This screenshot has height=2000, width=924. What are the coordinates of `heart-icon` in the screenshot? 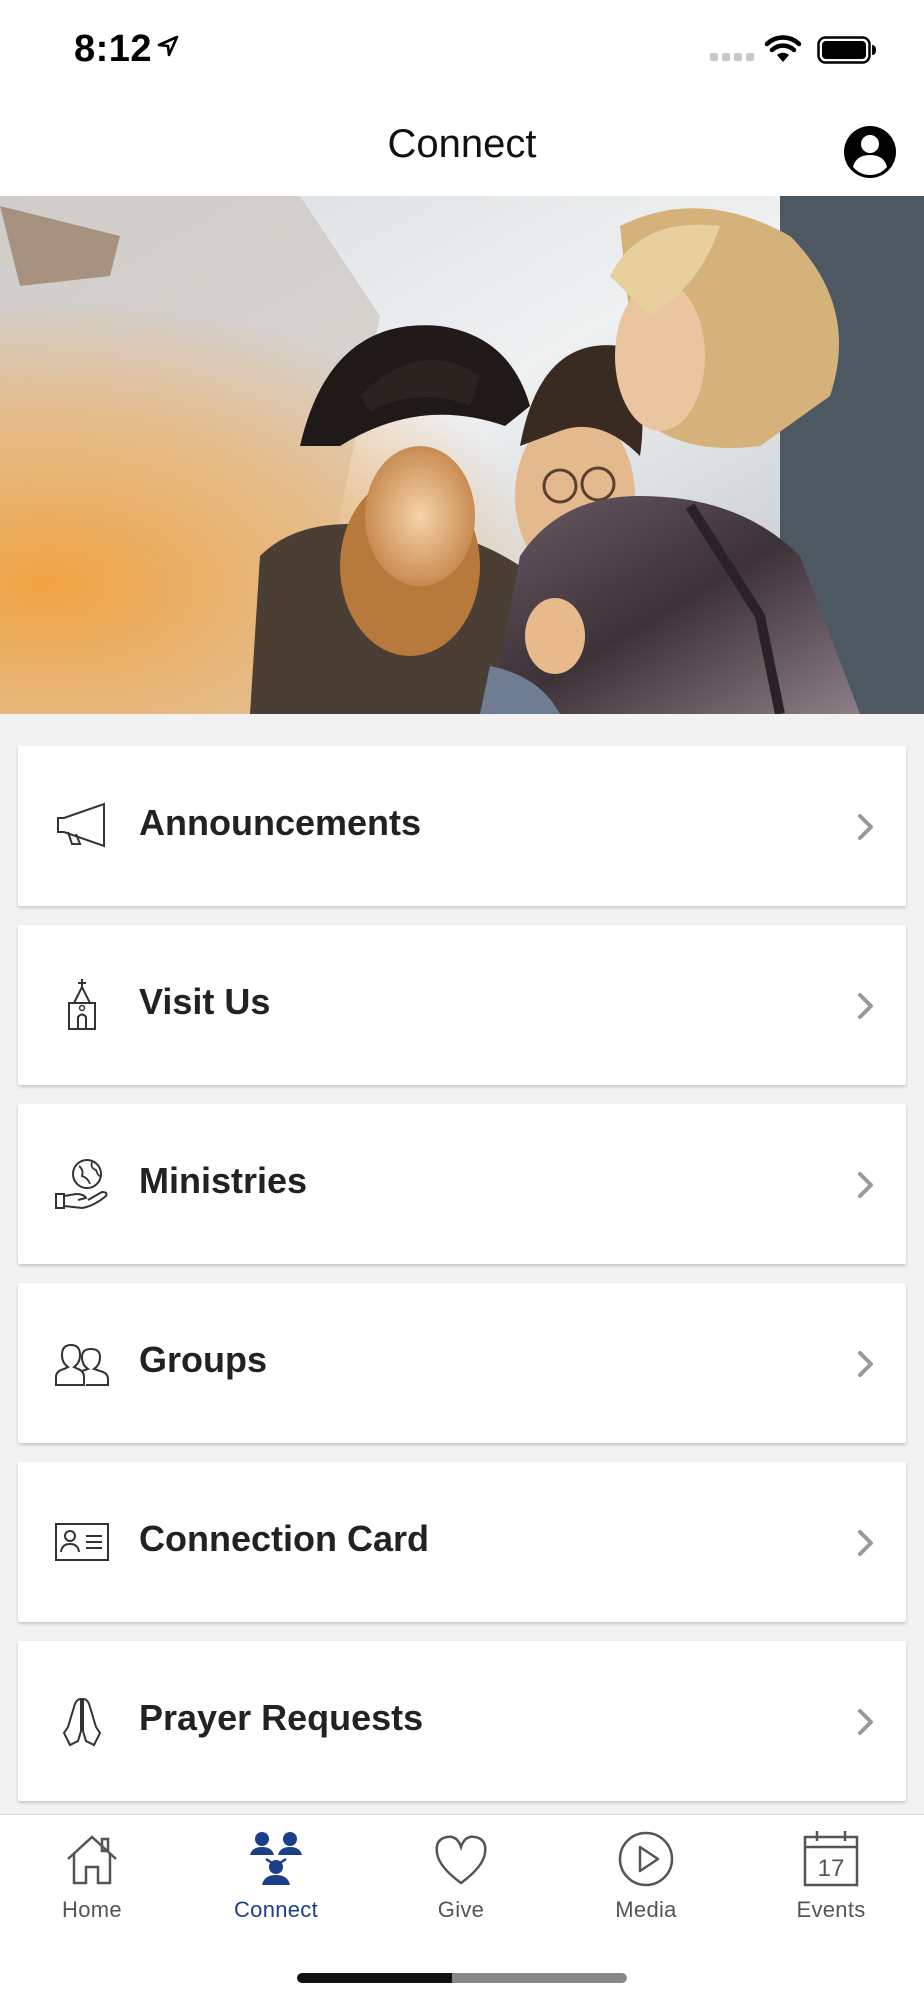 It's located at (461, 1860).